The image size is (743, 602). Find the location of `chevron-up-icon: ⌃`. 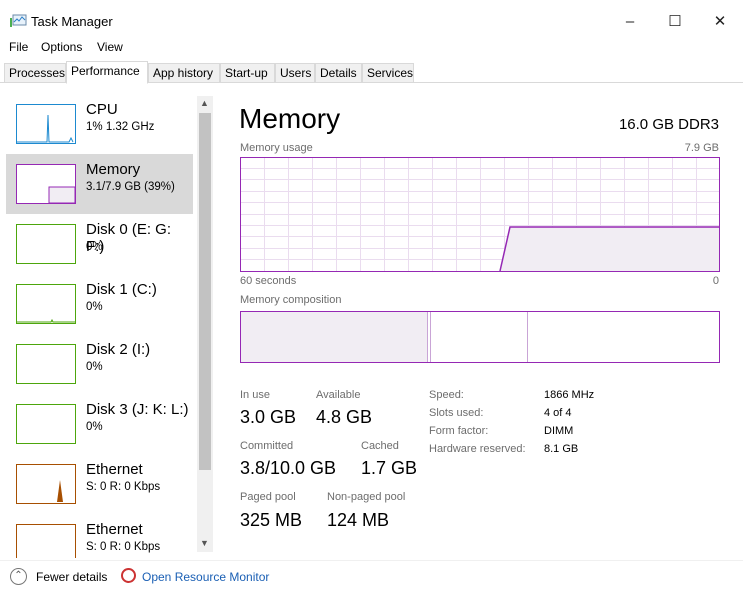

chevron-up-icon: ⌃ is located at coordinates (18, 576).